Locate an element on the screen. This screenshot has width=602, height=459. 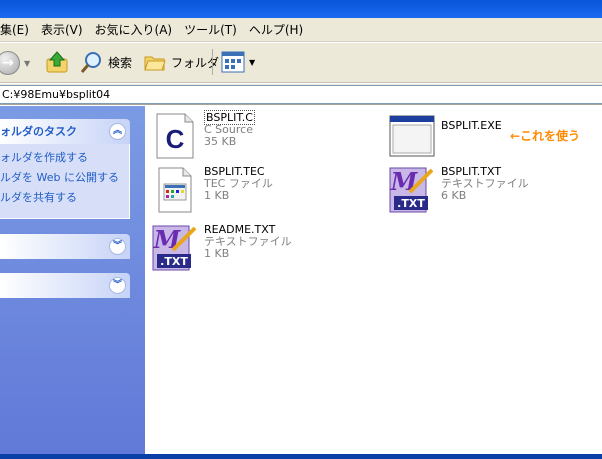
title-bar-strip is located at coordinates (301, 9).